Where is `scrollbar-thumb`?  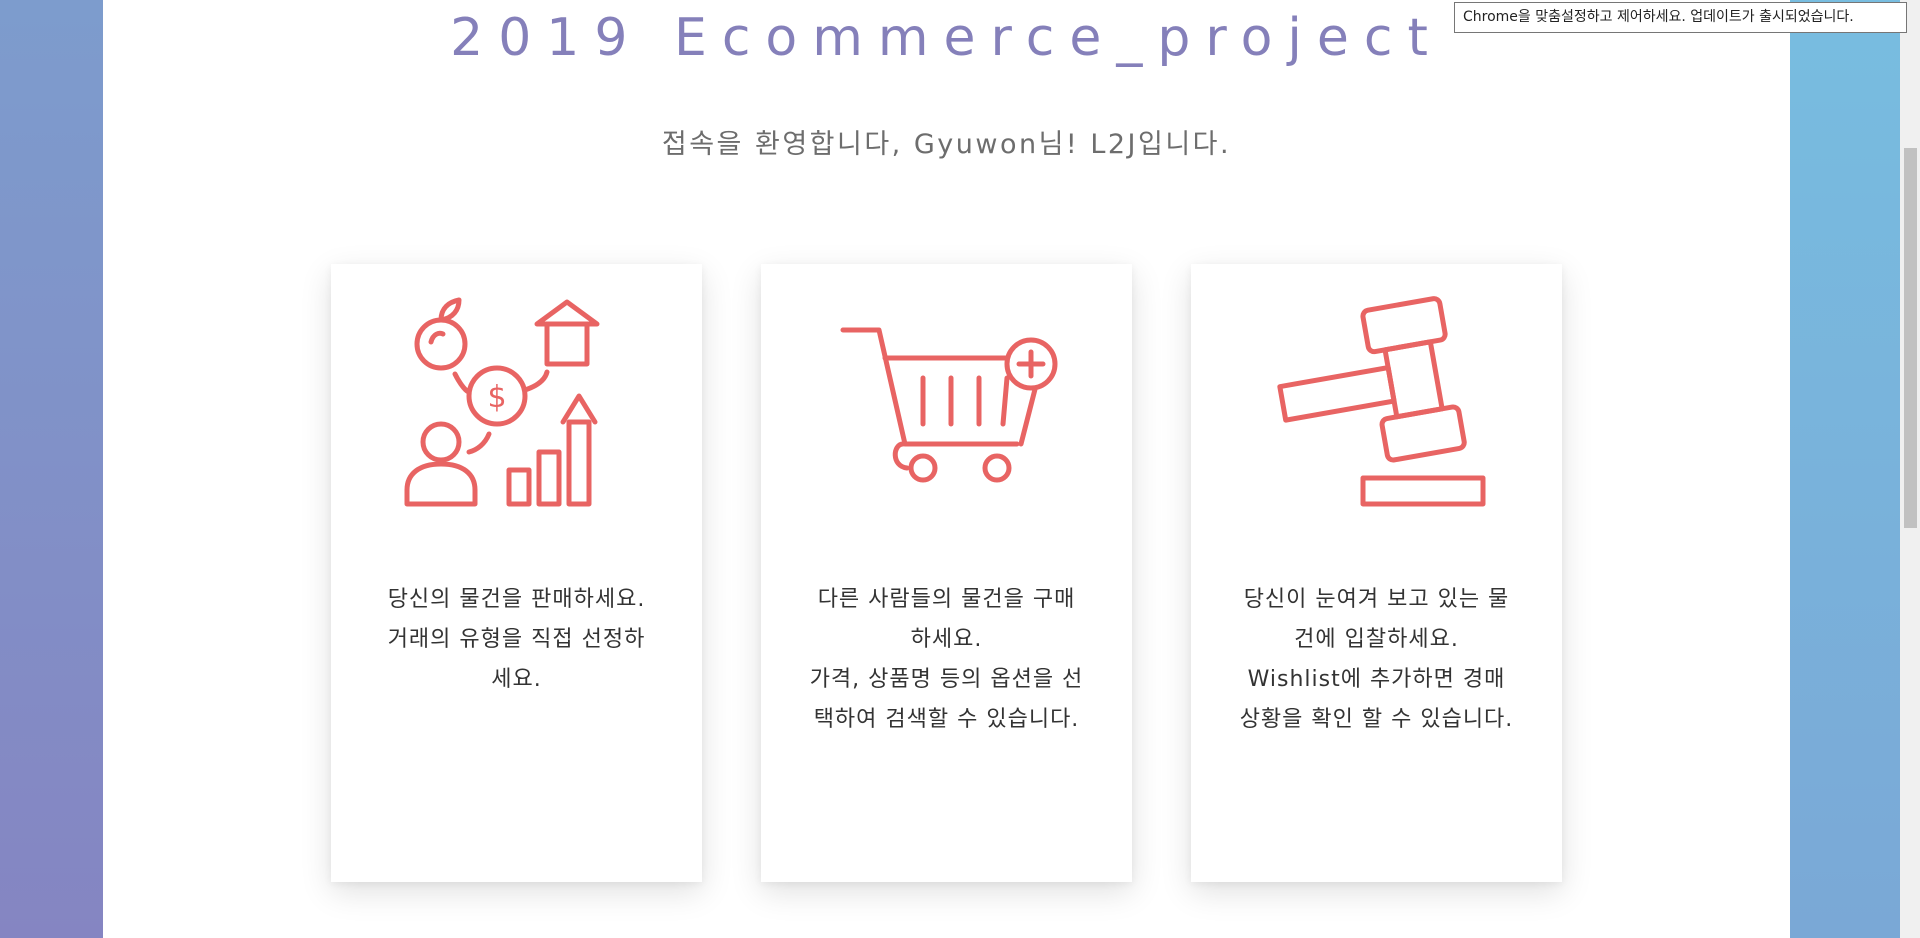
scrollbar-thumb is located at coordinates (1910, 338).